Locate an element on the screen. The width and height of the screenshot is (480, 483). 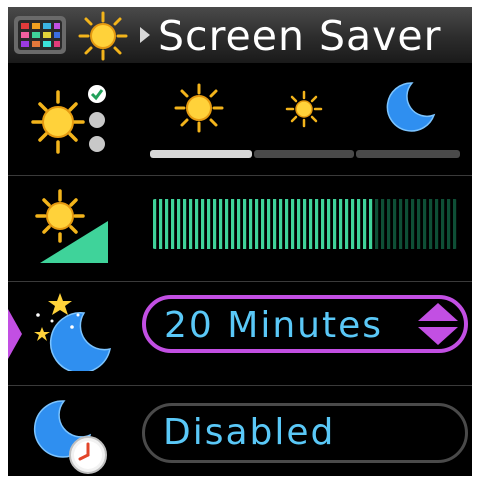
schedule-value: Disabled is located at coordinates (249, 432).